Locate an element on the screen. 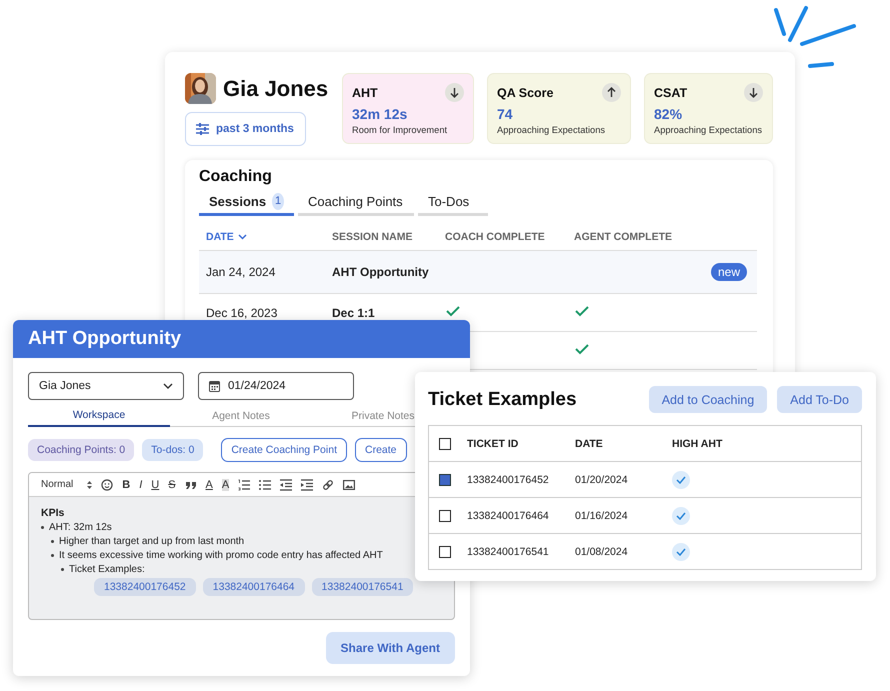 This screenshot has width=890, height=691. count-badge: 1 is located at coordinates (278, 201).